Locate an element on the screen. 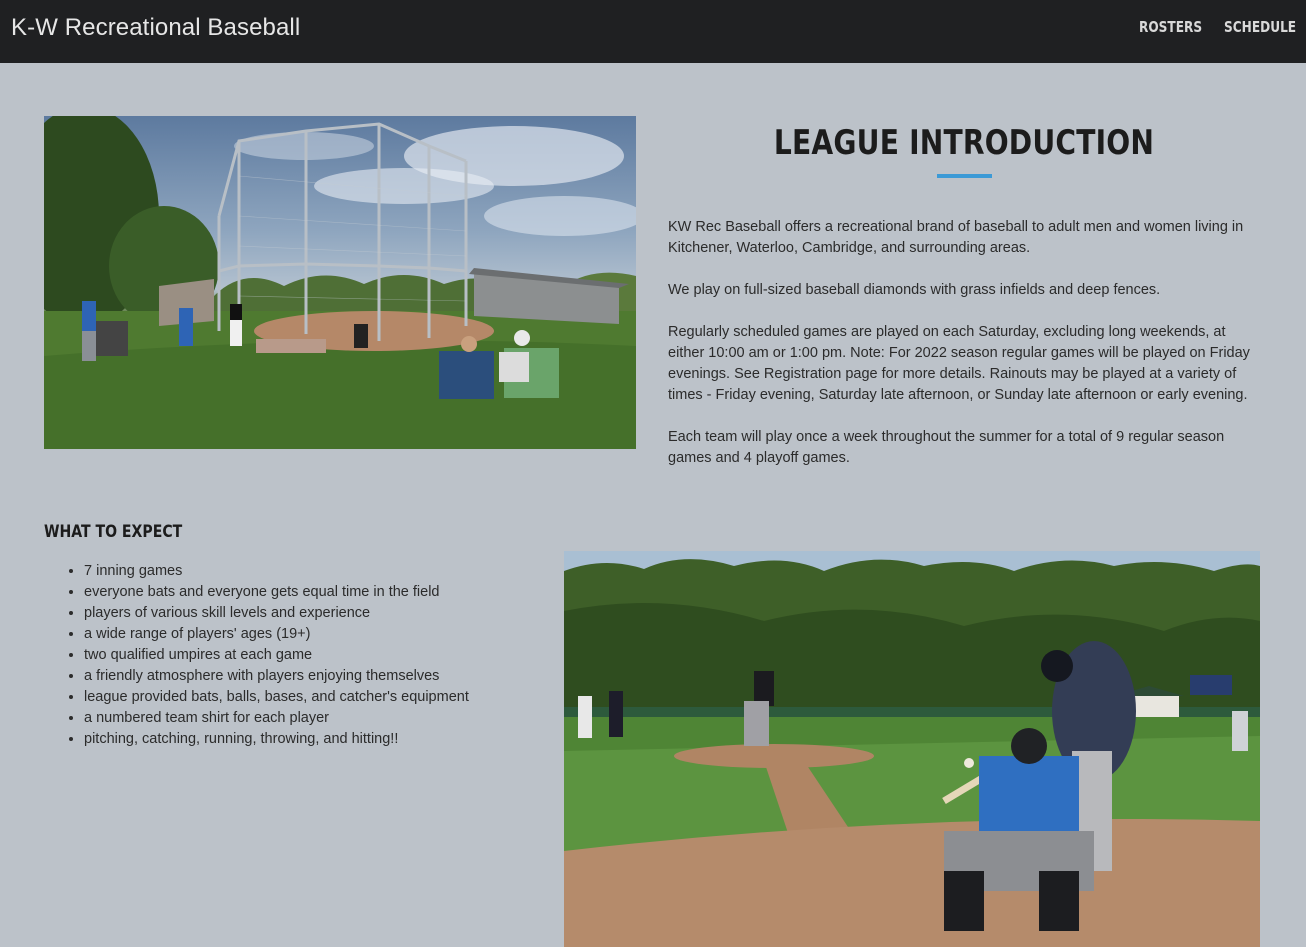 The width and height of the screenshot is (1306, 947). section-title: LEAGUE INTRODUCTION is located at coordinates (964, 143).